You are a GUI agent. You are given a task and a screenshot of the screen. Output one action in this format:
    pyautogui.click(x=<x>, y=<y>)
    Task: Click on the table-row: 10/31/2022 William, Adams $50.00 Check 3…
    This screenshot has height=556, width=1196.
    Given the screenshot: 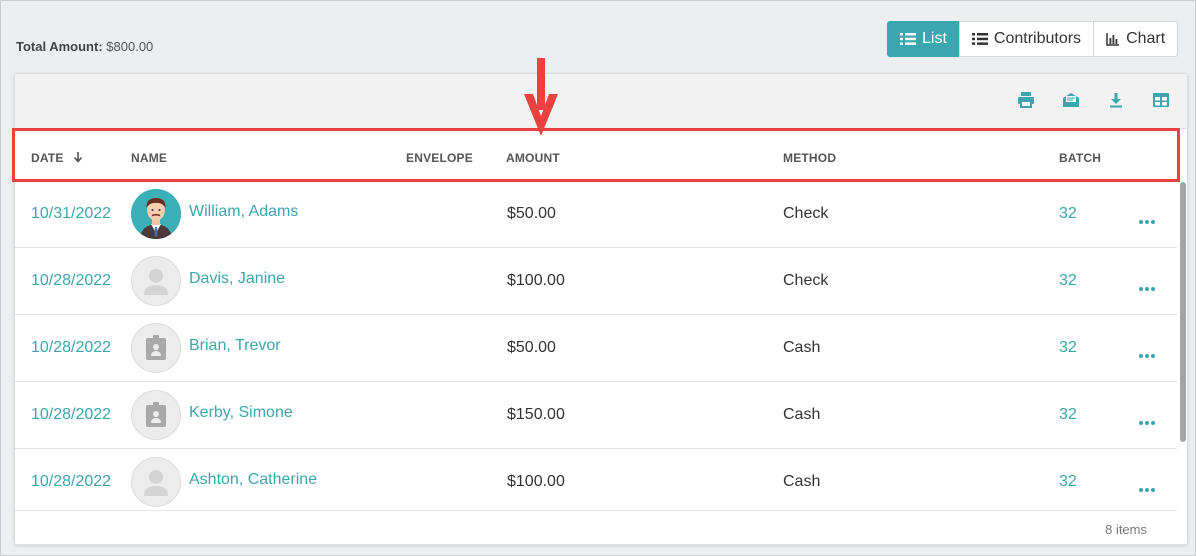 What is the action you would take?
    pyautogui.click(x=596, y=214)
    